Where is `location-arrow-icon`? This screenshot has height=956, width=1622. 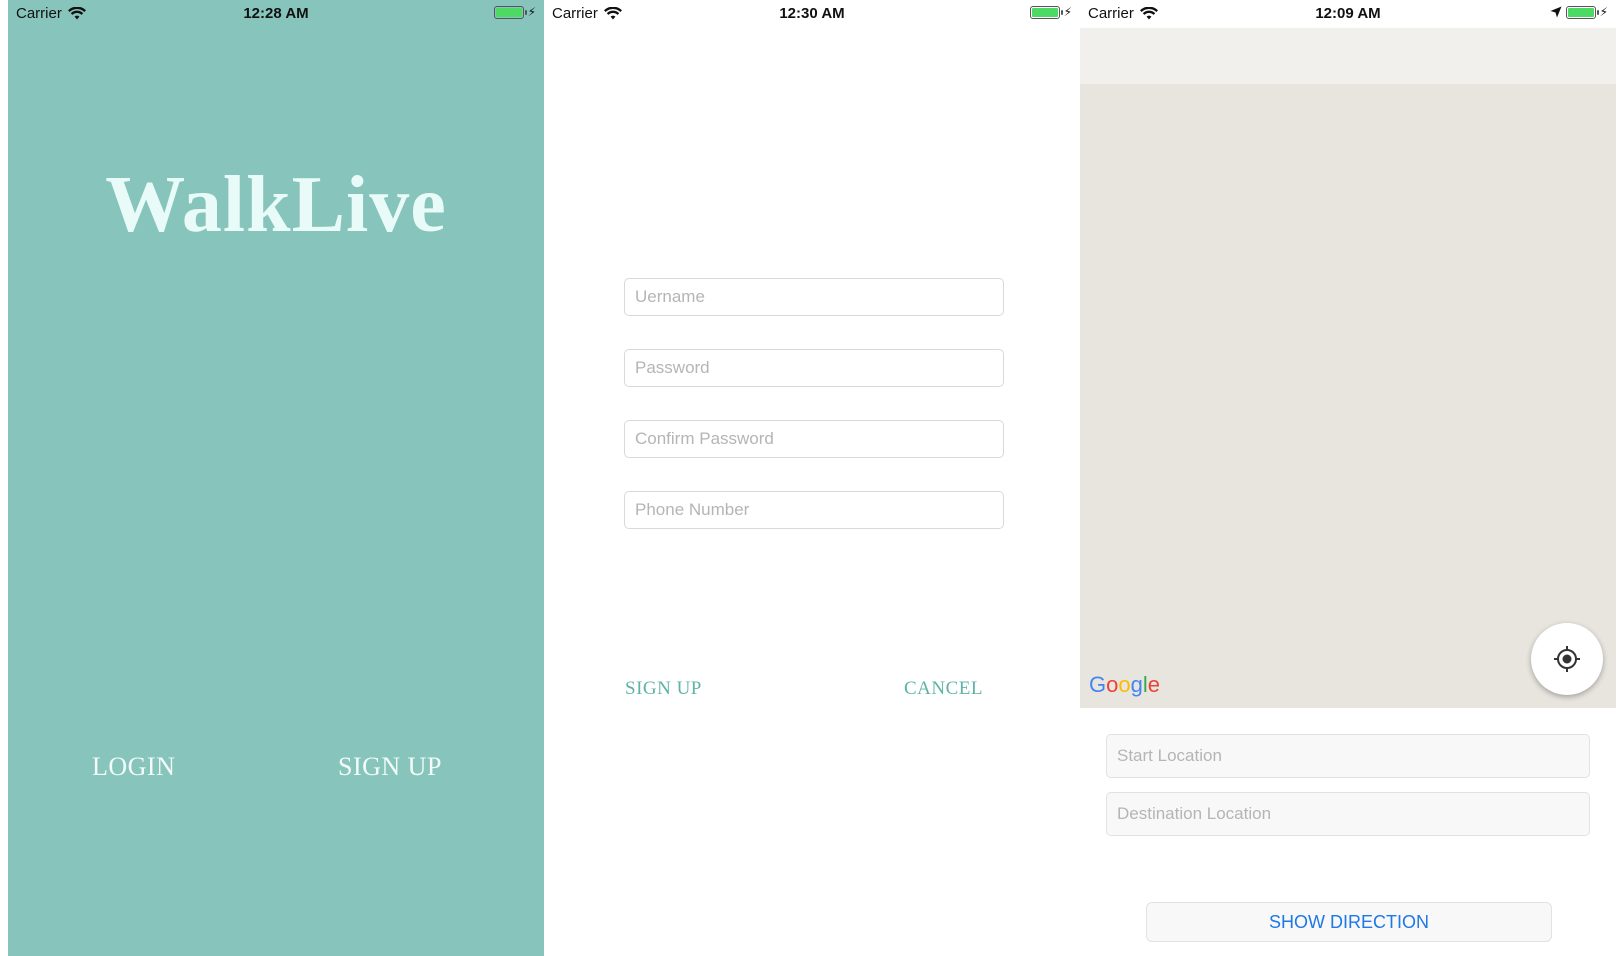
location-arrow-icon is located at coordinates (1556, 12).